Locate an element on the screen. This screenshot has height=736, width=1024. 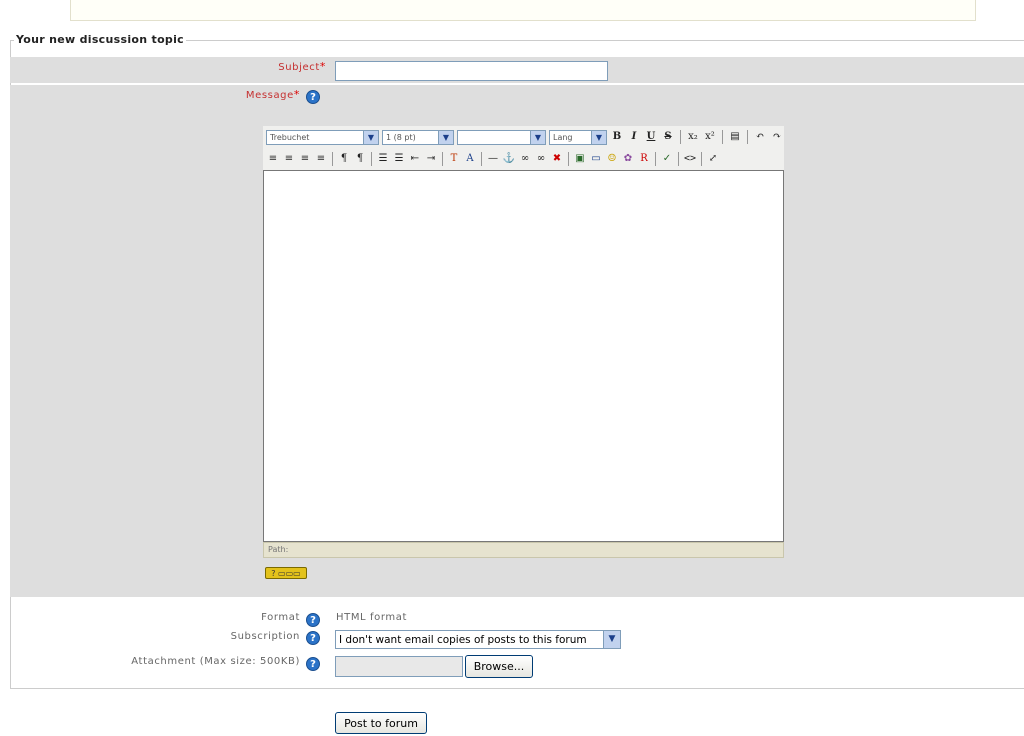
attachment-label: Attachment (Max size: 500KB) is located at coordinates (215, 661).